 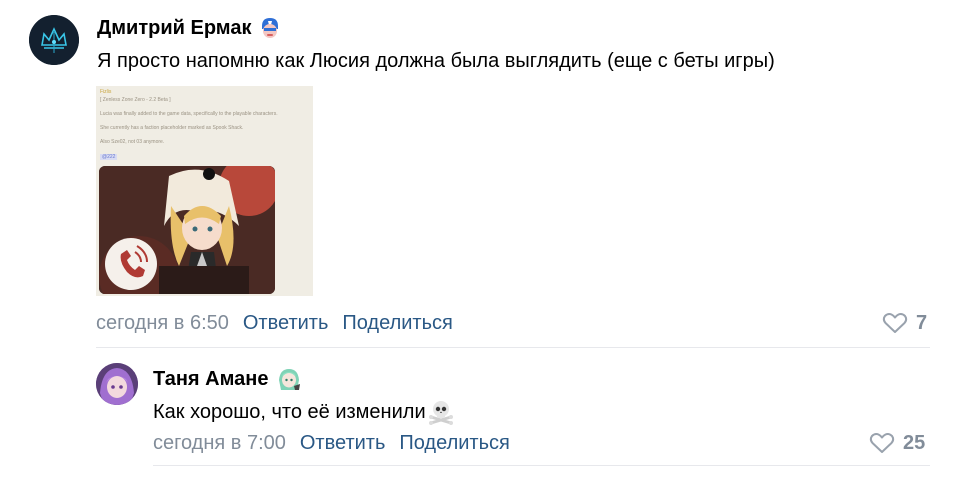 What do you see at coordinates (270, 28) in the screenshot?
I see `captain-shield-emoji-icon` at bounding box center [270, 28].